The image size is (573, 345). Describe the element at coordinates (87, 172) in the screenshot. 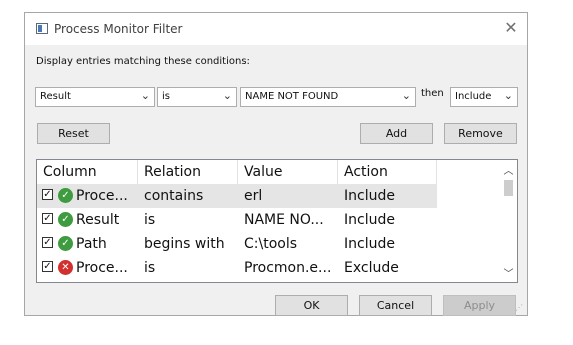

I see `column-header-column: Column` at that location.